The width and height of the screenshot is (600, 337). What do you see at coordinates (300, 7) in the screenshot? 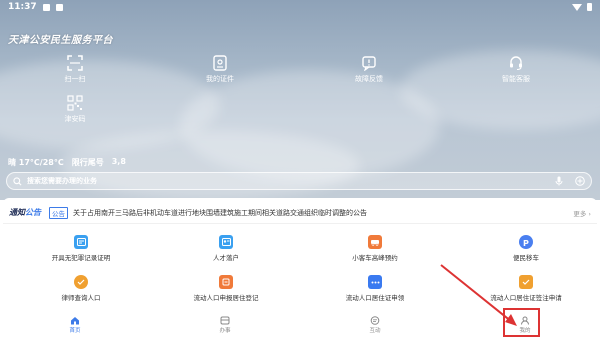
I see `status-bar: 11:37` at bounding box center [300, 7].